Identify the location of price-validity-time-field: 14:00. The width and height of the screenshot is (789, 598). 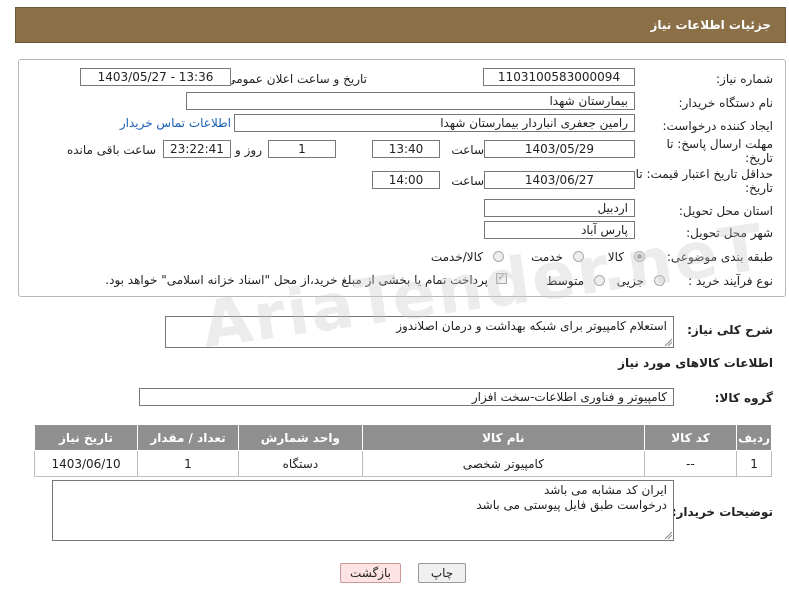
(406, 180).